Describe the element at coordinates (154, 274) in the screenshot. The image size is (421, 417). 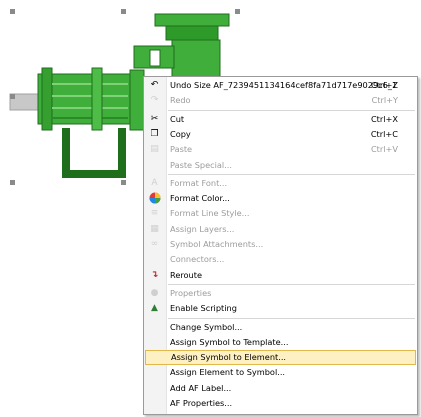
I see `reroute-icon: ↴` at that location.